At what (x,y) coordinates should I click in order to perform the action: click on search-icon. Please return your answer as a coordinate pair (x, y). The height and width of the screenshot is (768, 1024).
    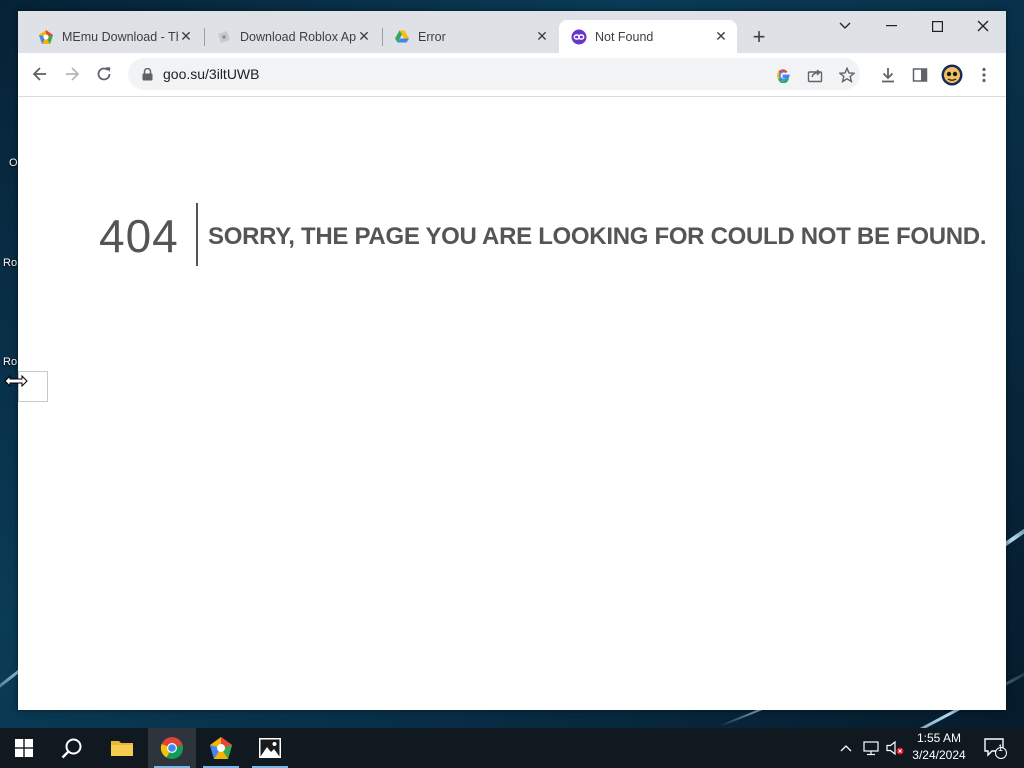
    Looking at the image, I should click on (72, 748).